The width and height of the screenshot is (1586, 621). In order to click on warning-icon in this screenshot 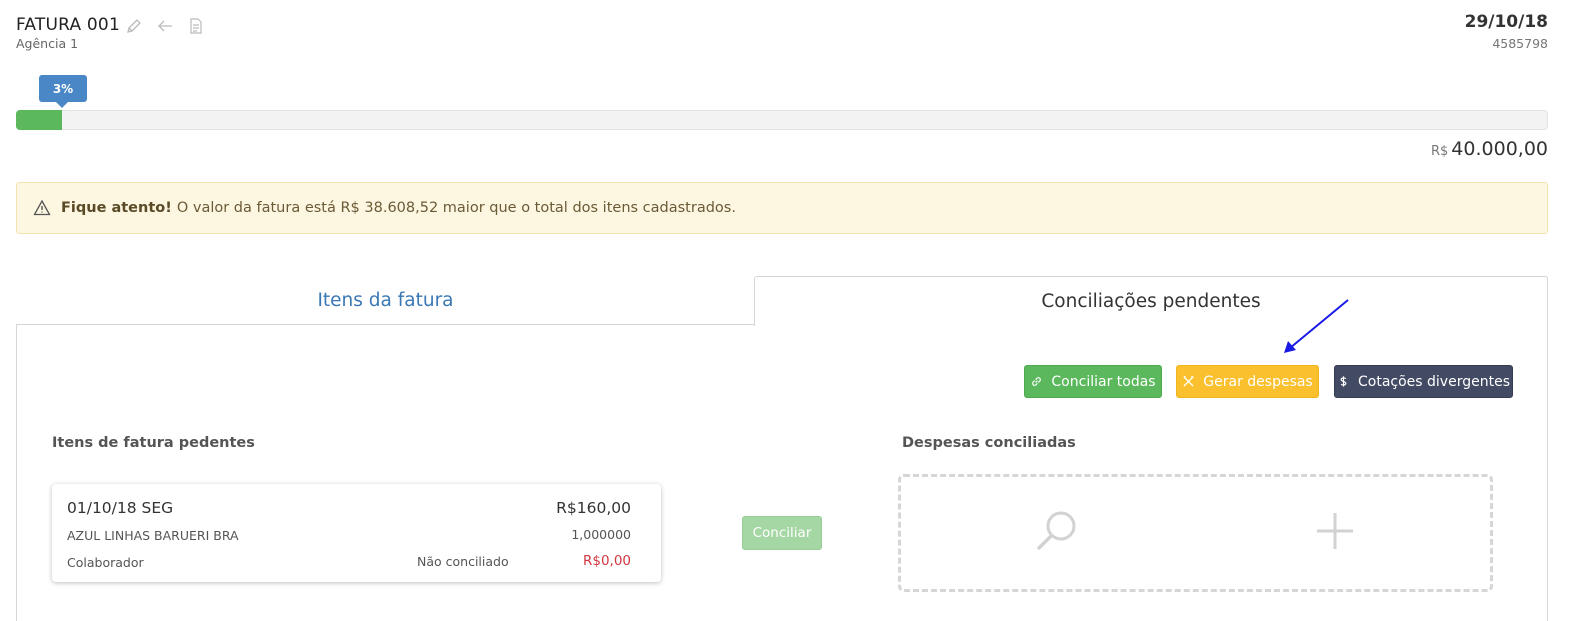, I will do `click(42, 207)`.